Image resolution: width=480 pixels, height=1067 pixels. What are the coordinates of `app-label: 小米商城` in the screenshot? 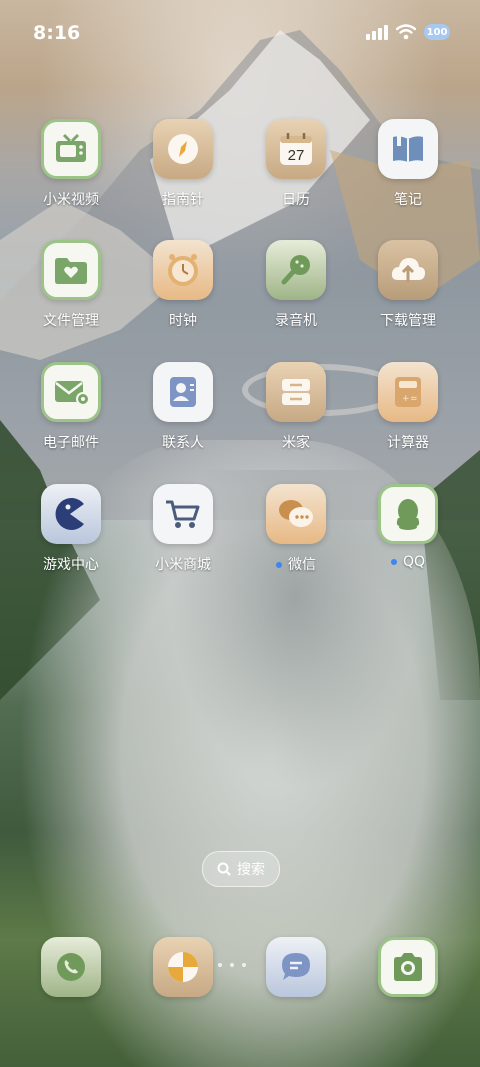 It's located at (183, 565).